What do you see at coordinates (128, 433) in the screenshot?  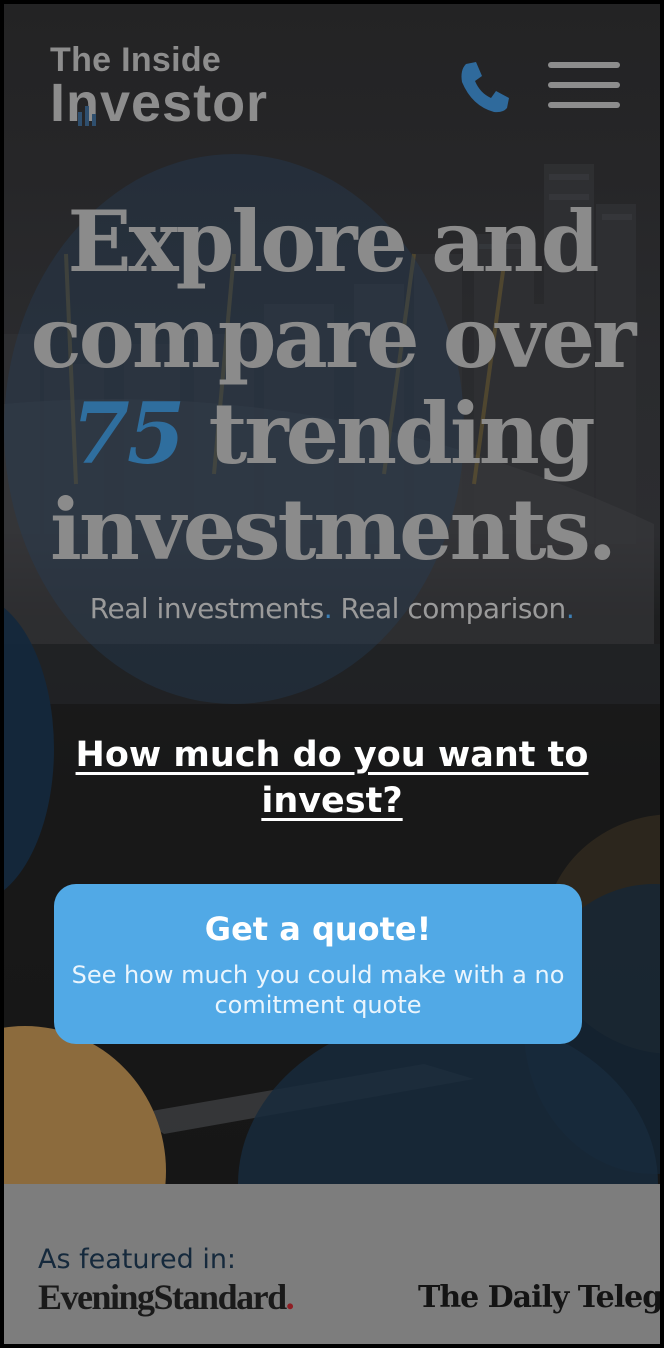 I see `investment-count: 75` at bounding box center [128, 433].